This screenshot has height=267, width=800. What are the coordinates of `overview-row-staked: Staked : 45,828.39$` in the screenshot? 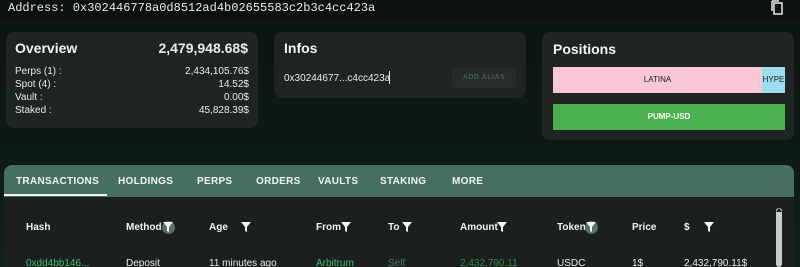 It's located at (132, 111).